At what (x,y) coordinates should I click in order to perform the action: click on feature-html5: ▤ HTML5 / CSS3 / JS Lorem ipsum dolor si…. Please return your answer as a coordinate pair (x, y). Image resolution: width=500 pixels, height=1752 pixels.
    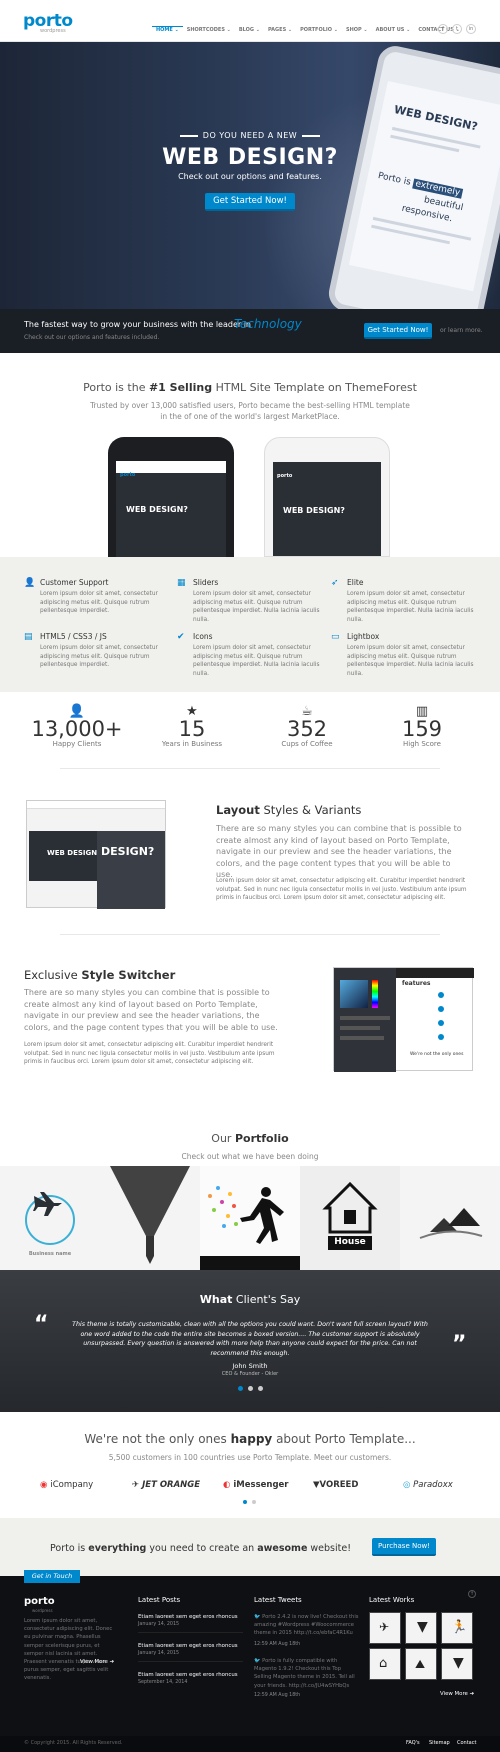
    Looking at the image, I should click on (102, 651).